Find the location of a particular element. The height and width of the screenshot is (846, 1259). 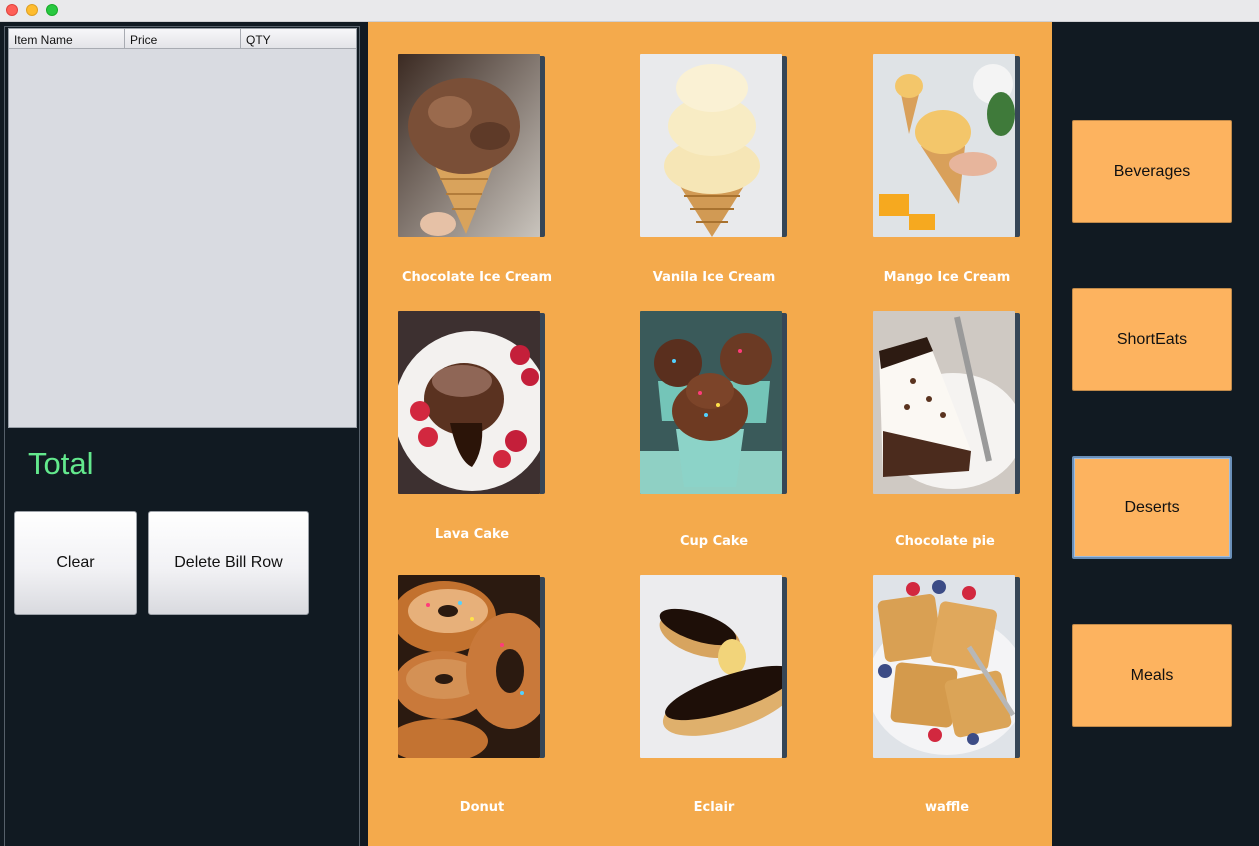

menu-item-label: Donut is located at coordinates (482, 807).